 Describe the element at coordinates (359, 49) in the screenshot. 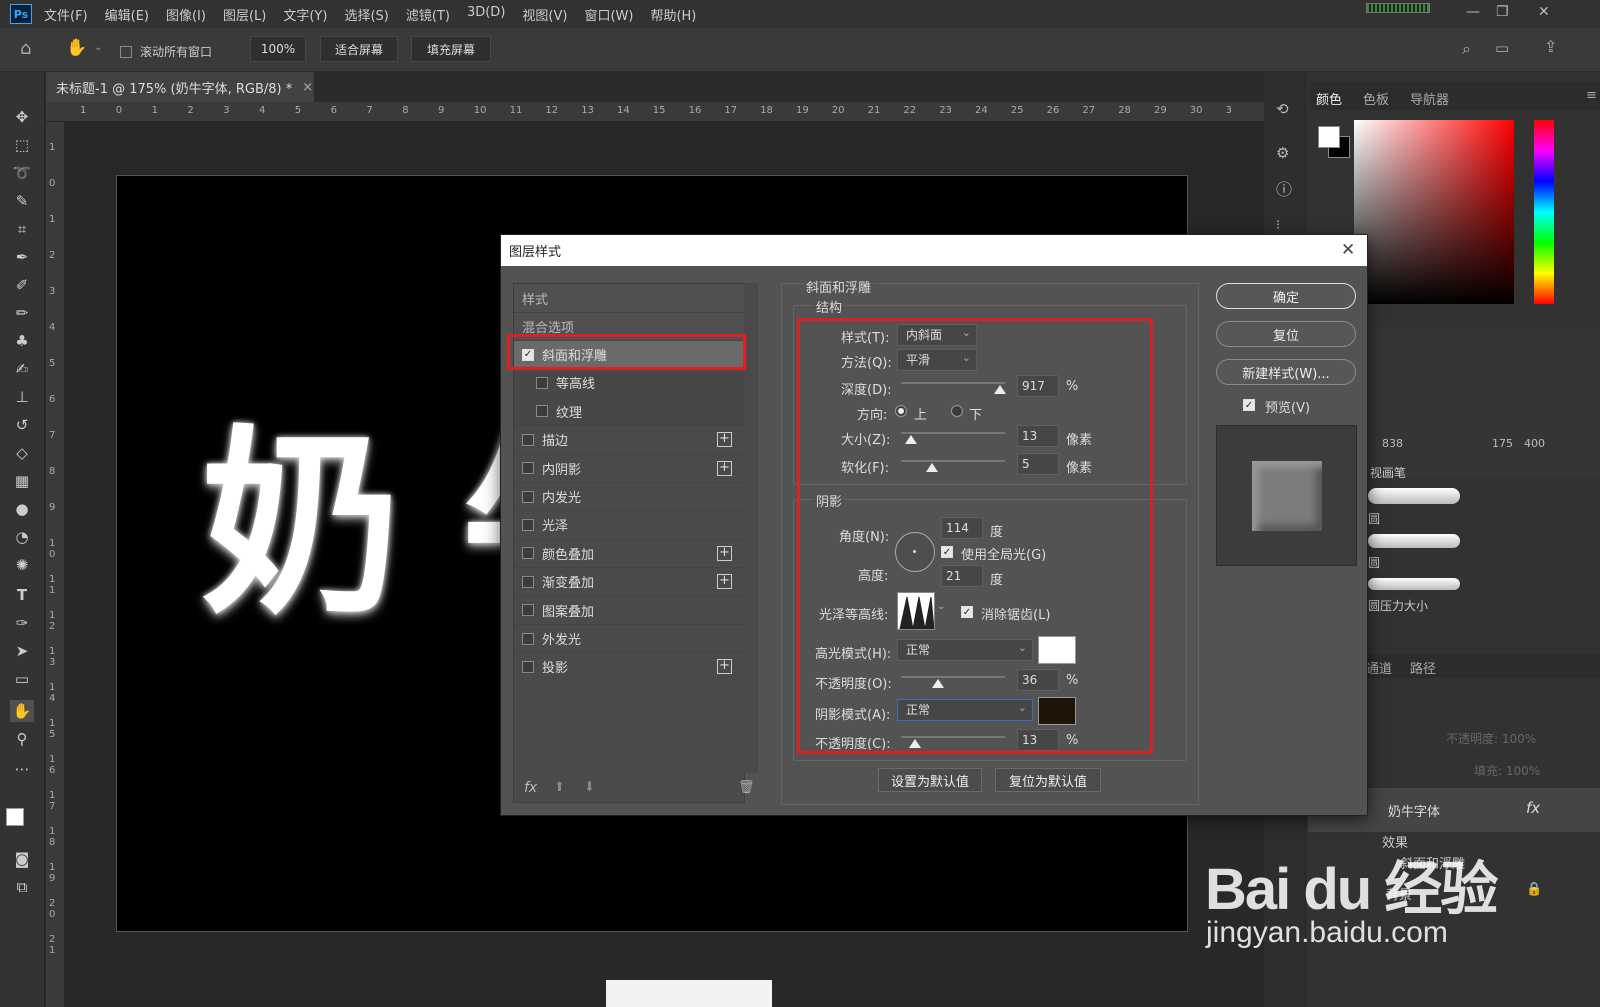

I see `fit-screen-button: 适合屏幕` at that location.